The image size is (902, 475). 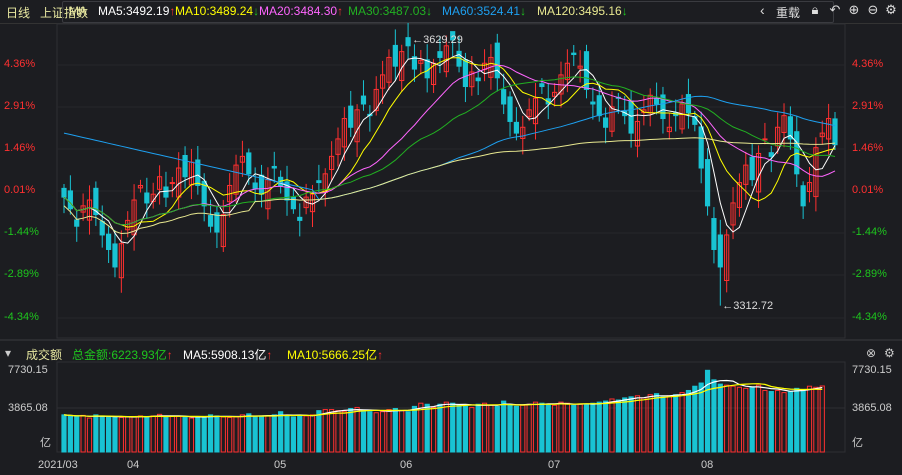 I want to click on price-axis-label: 2.91%, so click(x=868, y=106).